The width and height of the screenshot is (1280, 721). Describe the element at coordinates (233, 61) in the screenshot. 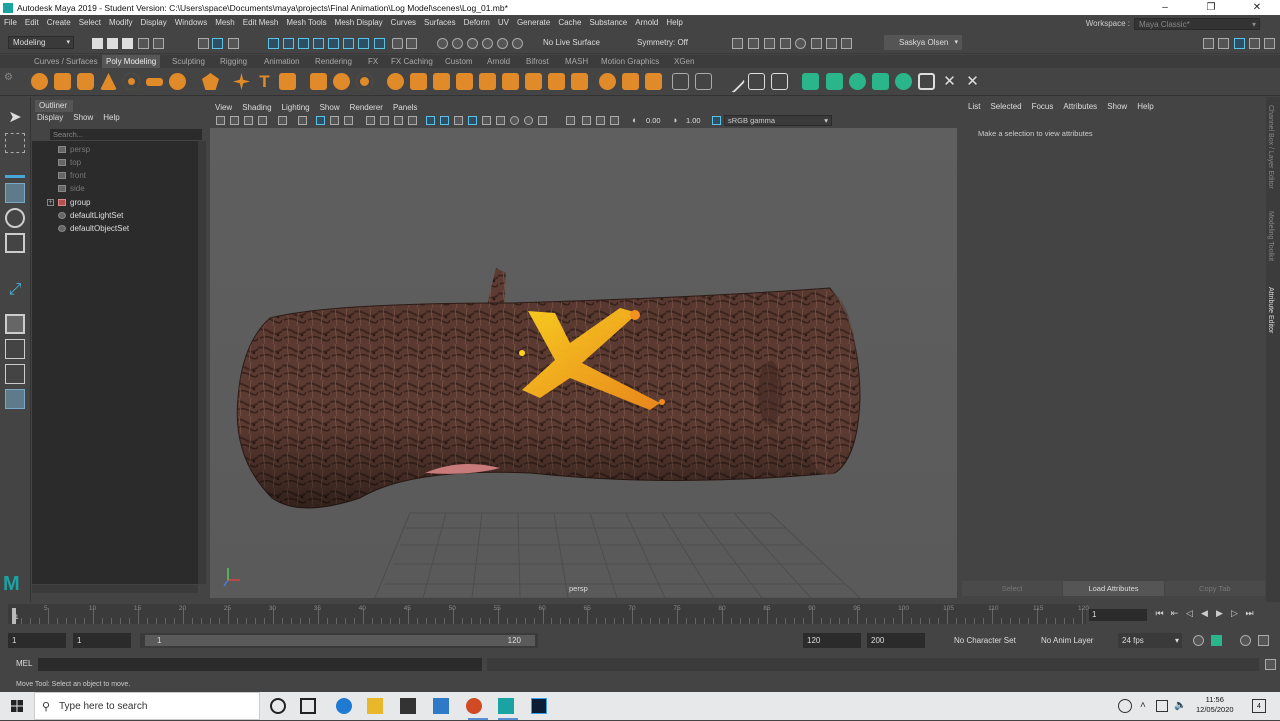

I see `shelf-tab-rigging: Rigging` at that location.